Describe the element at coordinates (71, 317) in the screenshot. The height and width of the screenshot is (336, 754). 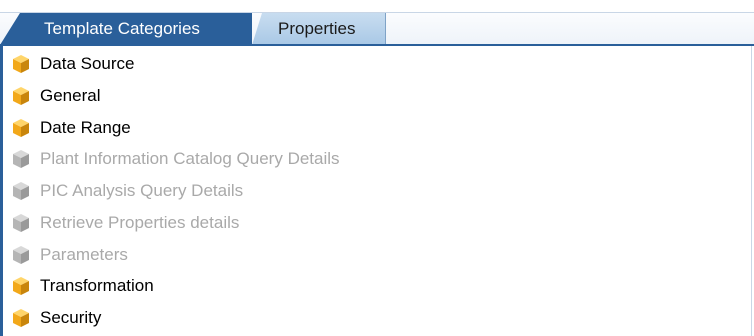
I see `category-label: Security` at that location.